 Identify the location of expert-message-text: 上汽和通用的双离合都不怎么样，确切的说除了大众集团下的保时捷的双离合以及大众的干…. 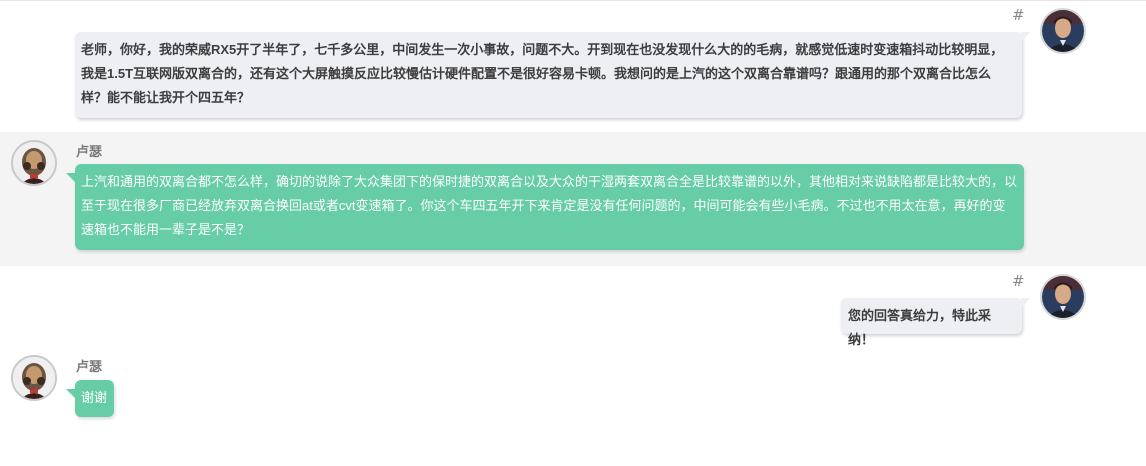
(549, 205).